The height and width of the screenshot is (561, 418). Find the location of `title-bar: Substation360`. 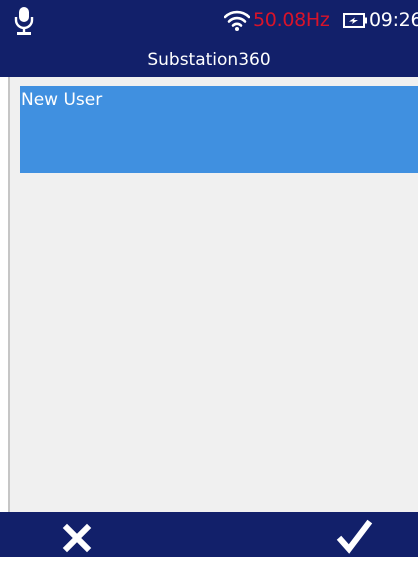

title-bar: Substation360 is located at coordinates (209, 60).